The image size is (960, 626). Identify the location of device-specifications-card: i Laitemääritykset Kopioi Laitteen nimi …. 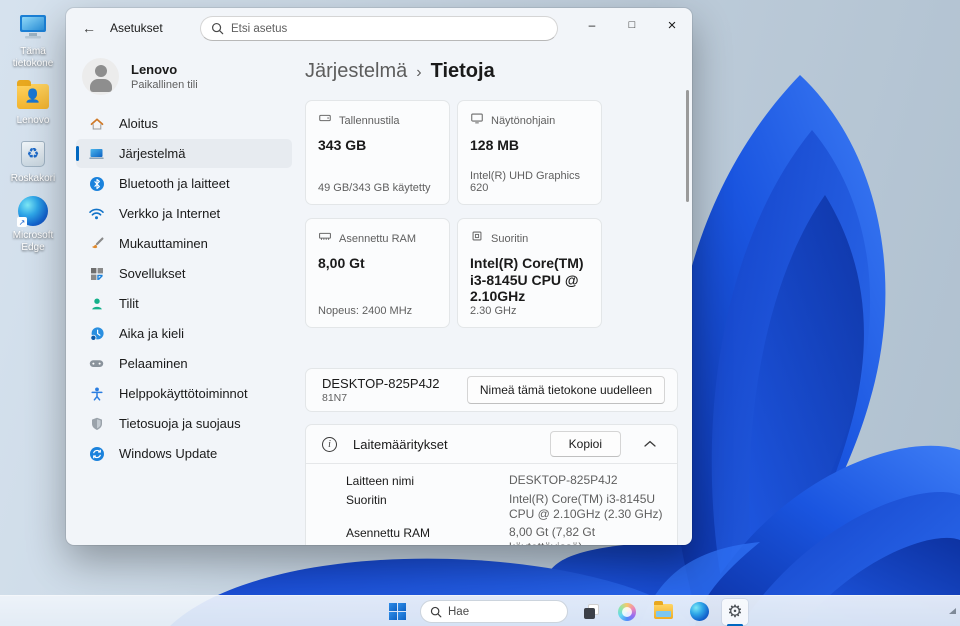
(491, 484).